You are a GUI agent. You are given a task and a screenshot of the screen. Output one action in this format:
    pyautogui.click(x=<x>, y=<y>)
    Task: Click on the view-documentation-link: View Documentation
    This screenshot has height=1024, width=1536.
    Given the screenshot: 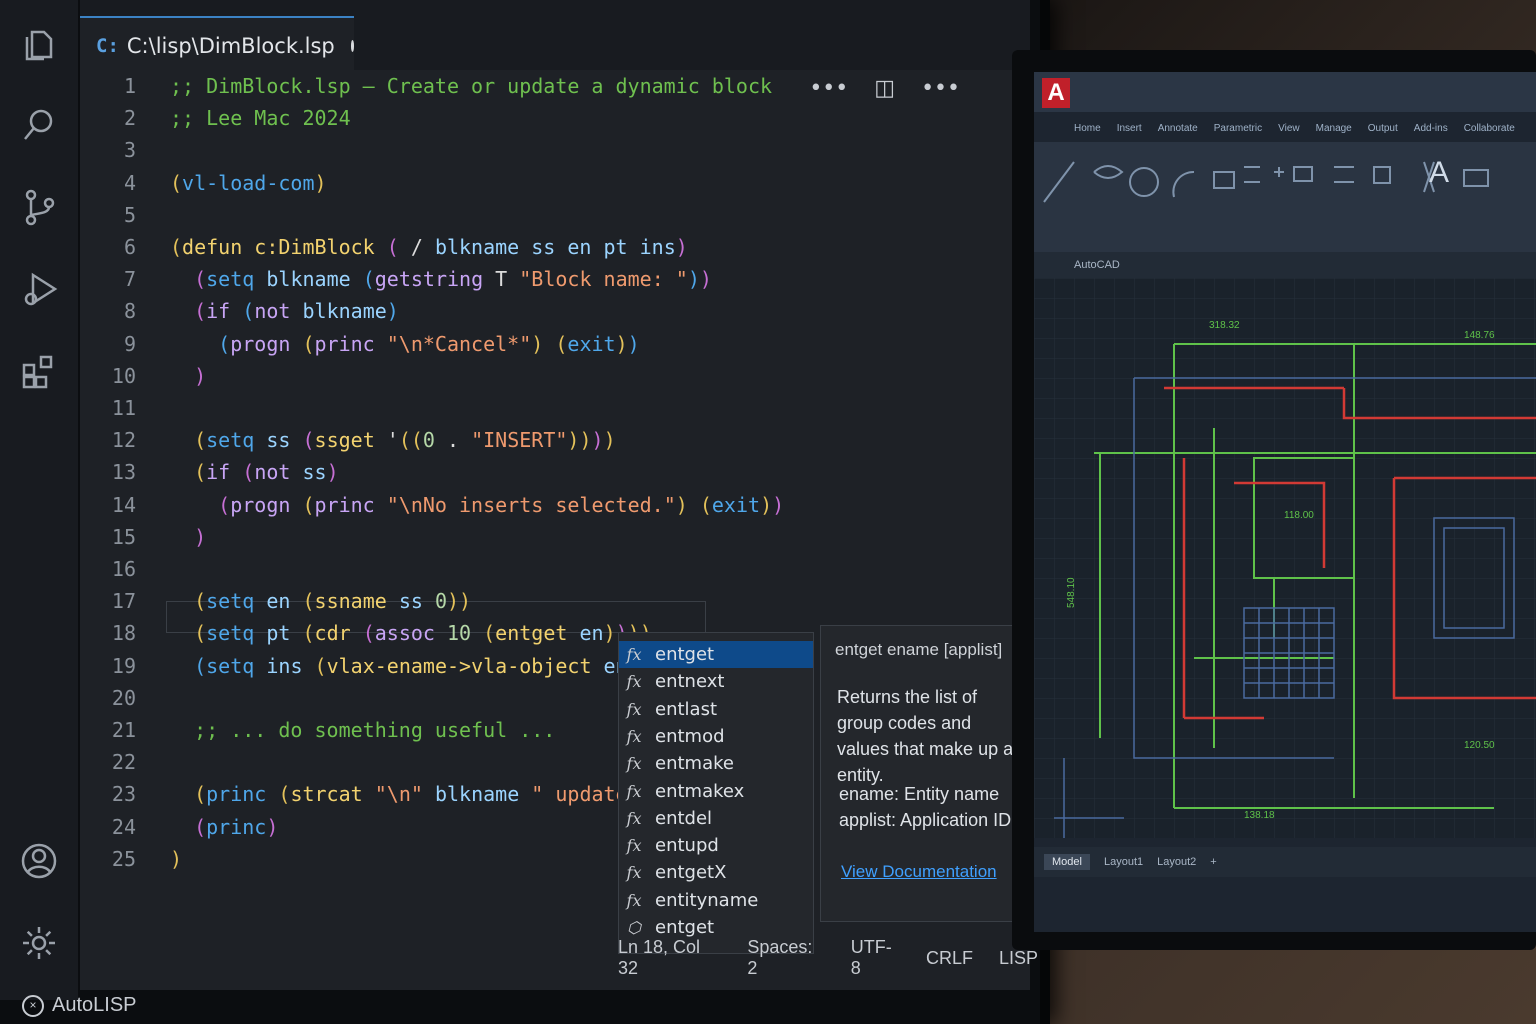 What is the action you would take?
    pyautogui.click(x=919, y=872)
    